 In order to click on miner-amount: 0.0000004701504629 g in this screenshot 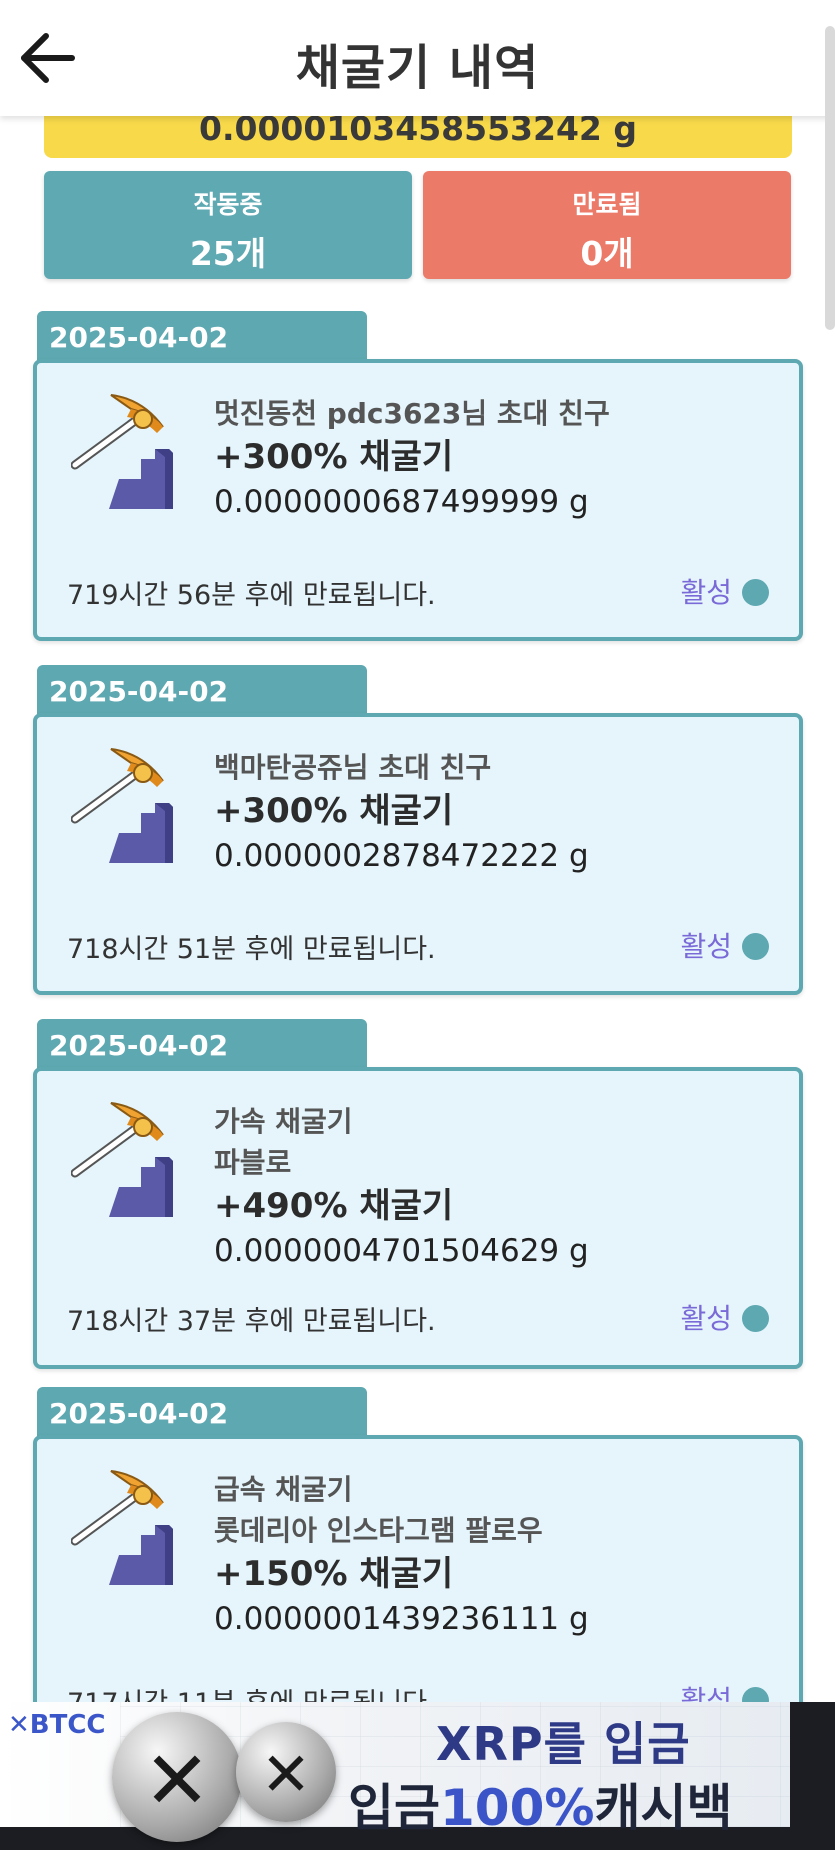, I will do `click(401, 1251)`.